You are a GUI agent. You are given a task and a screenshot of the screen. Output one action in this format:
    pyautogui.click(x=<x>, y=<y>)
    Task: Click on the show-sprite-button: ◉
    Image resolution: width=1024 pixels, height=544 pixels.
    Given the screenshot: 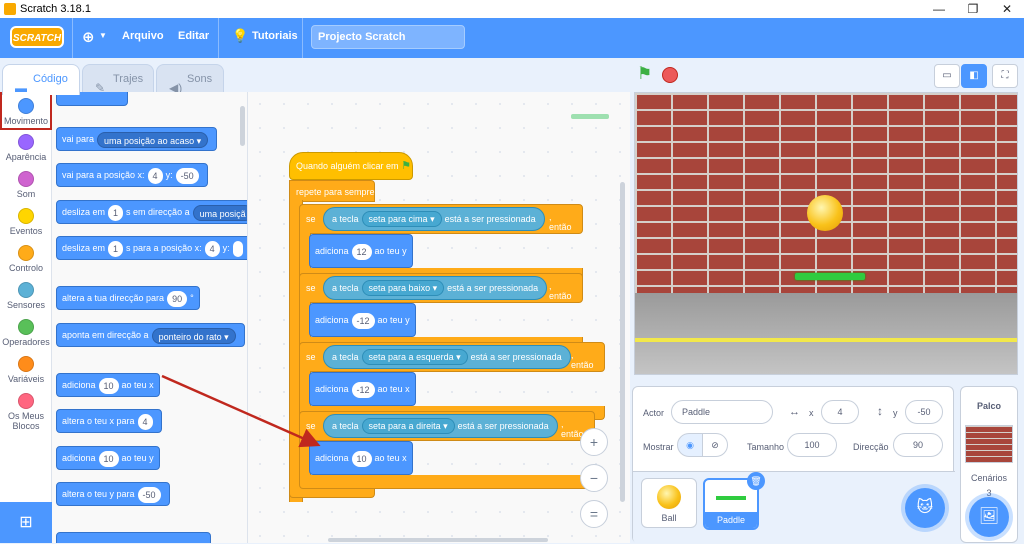 What is the action you would take?
    pyautogui.click(x=690, y=445)
    